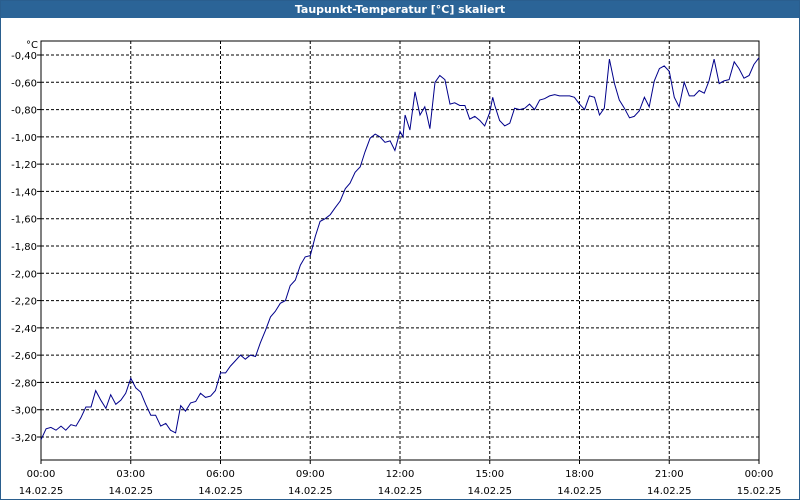 The height and width of the screenshot is (500, 800). Describe the element at coordinates (24, 56) in the screenshot. I see `y-tick-label: -0,40` at that location.